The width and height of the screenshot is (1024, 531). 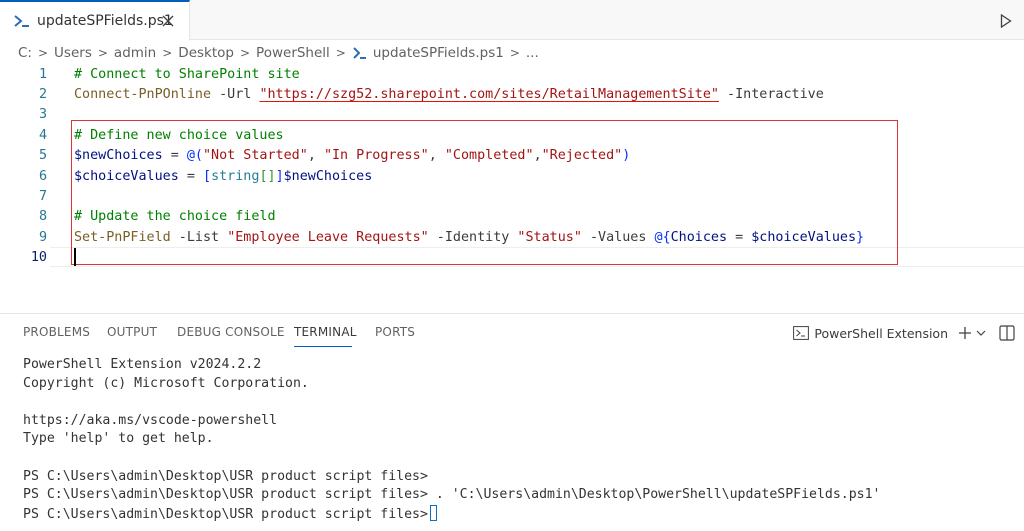 What do you see at coordinates (42, 115) in the screenshot?
I see `line-number: 3` at bounding box center [42, 115].